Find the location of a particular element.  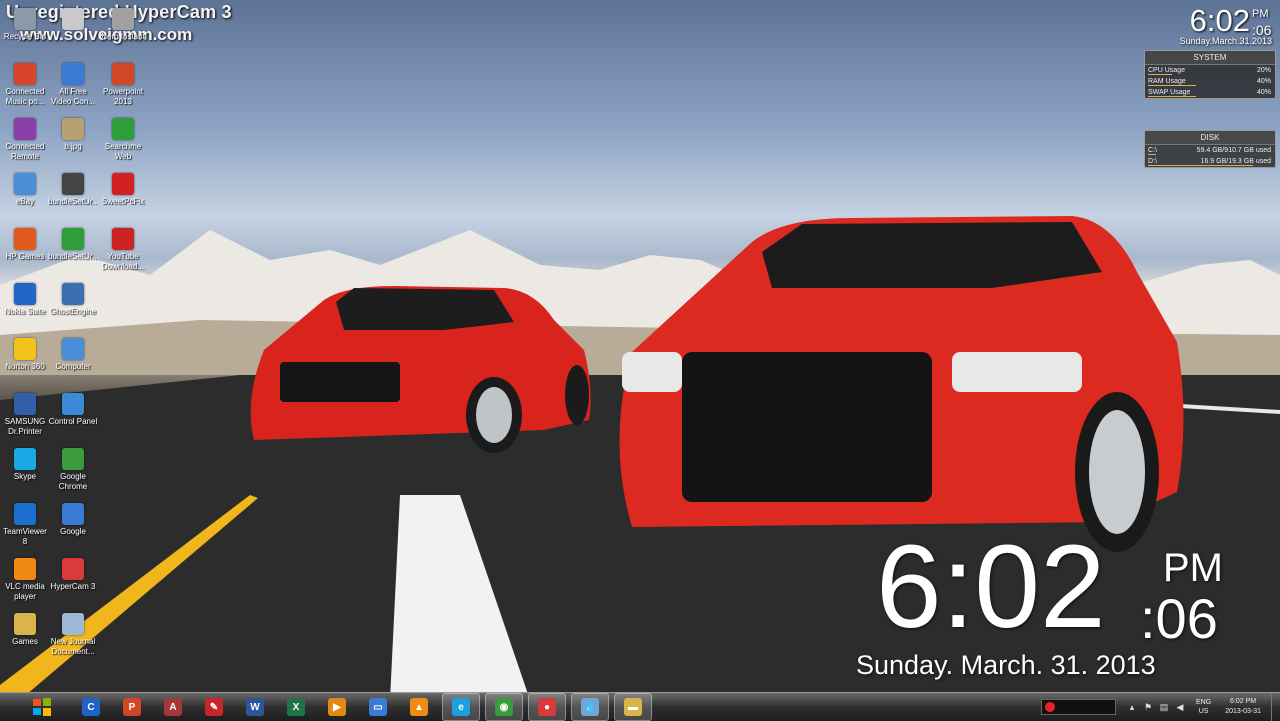

installer-icon is located at coordinates (73, 239).